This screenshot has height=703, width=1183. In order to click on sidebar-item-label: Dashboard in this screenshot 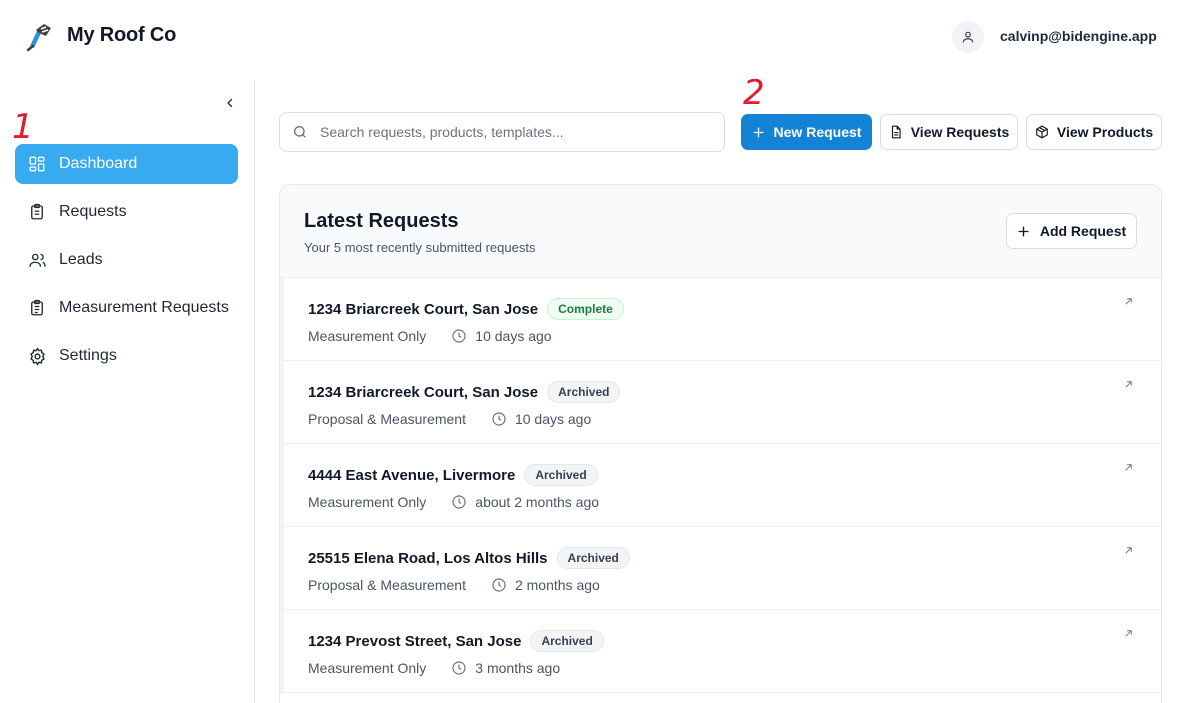, I will do `click(98, 163)`.